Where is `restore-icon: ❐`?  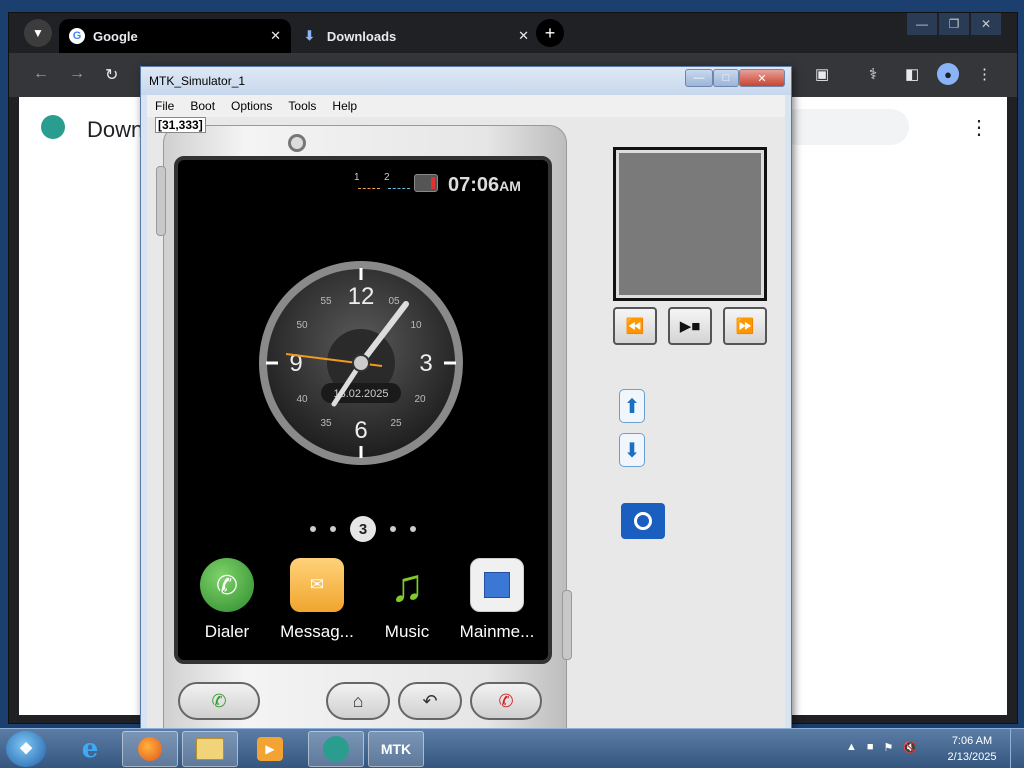 restore-icon: ❐ is located at coordinates (954, 24).